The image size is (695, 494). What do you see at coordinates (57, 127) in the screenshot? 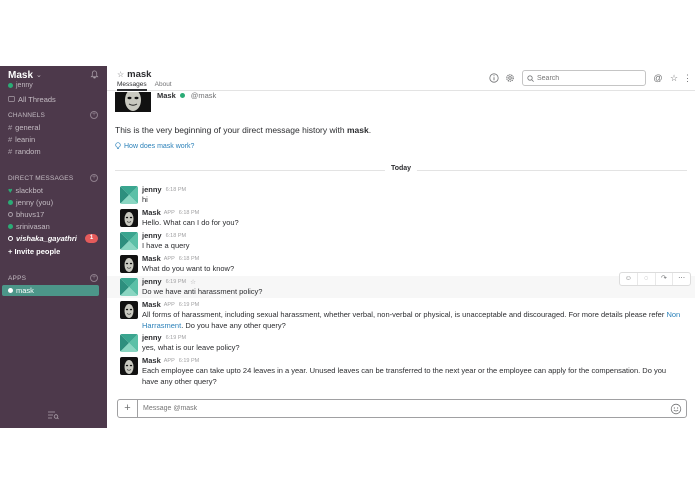
I see `sidebar-item-general: # general` at bounding box center [57, 127].